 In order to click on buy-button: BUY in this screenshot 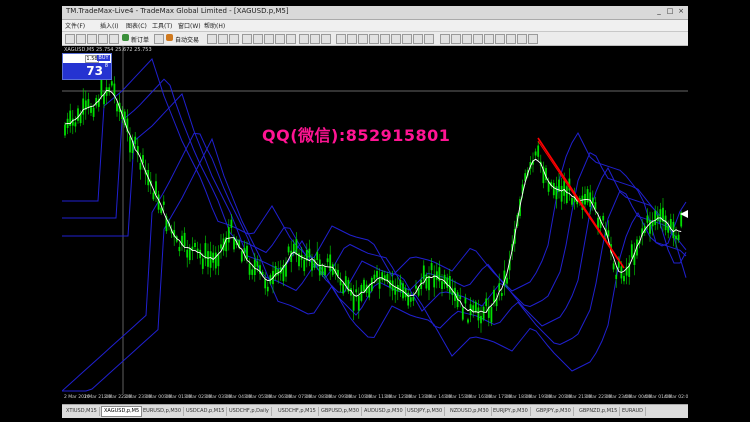, I will do `click(103, 58)`.